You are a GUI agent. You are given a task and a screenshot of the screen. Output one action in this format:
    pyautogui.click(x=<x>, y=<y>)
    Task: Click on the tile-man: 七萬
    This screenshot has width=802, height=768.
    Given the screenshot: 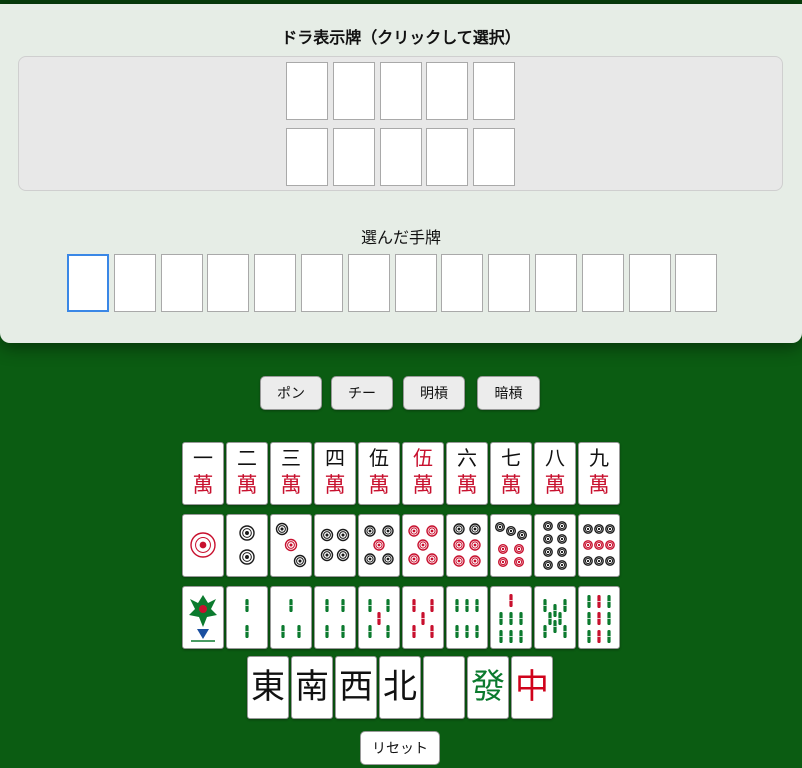 What is the action you would take?
    pyautogui.click(x=511, y=473)
    